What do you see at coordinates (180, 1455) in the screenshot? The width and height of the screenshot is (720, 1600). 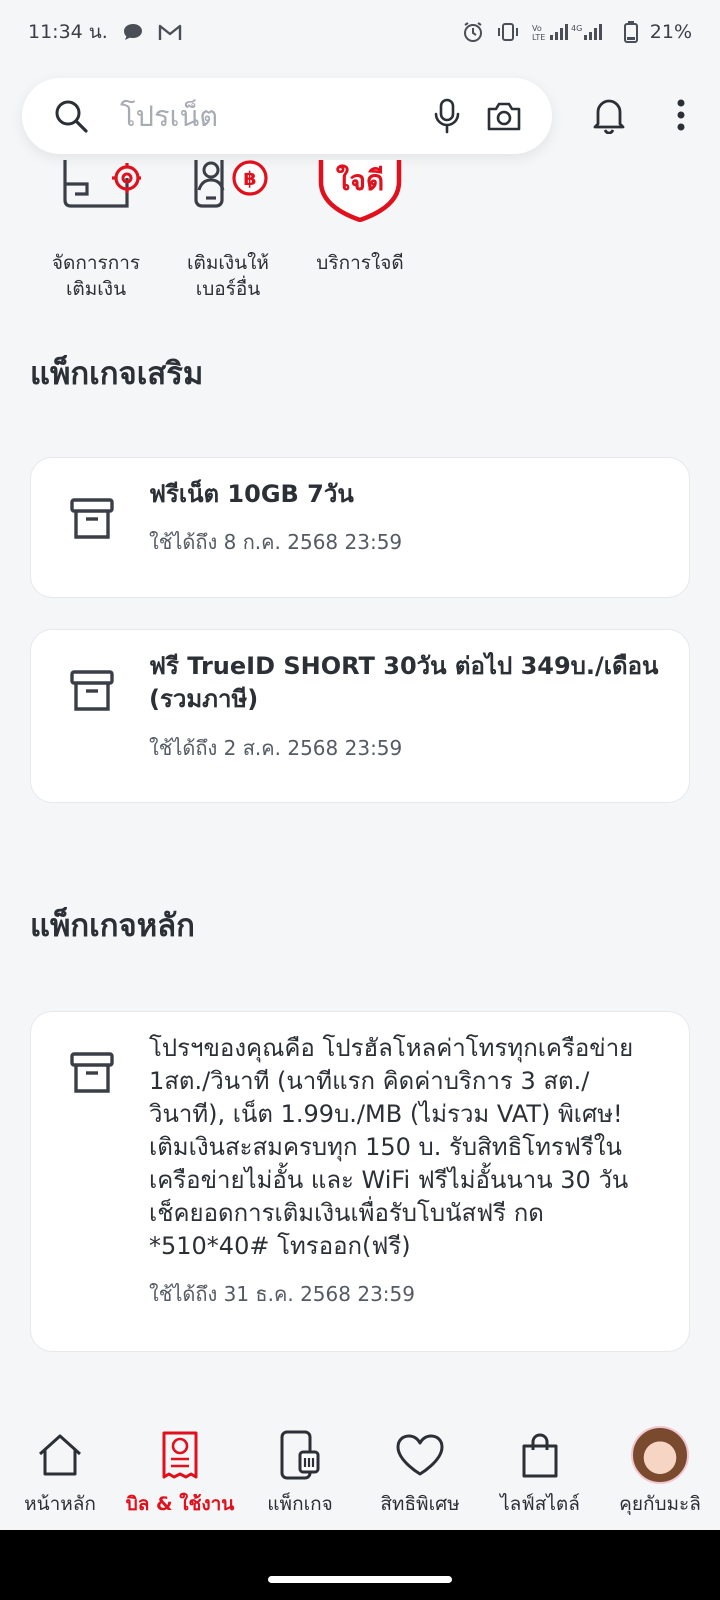 I see `bill-icon` at bounding box center [180, 1455].